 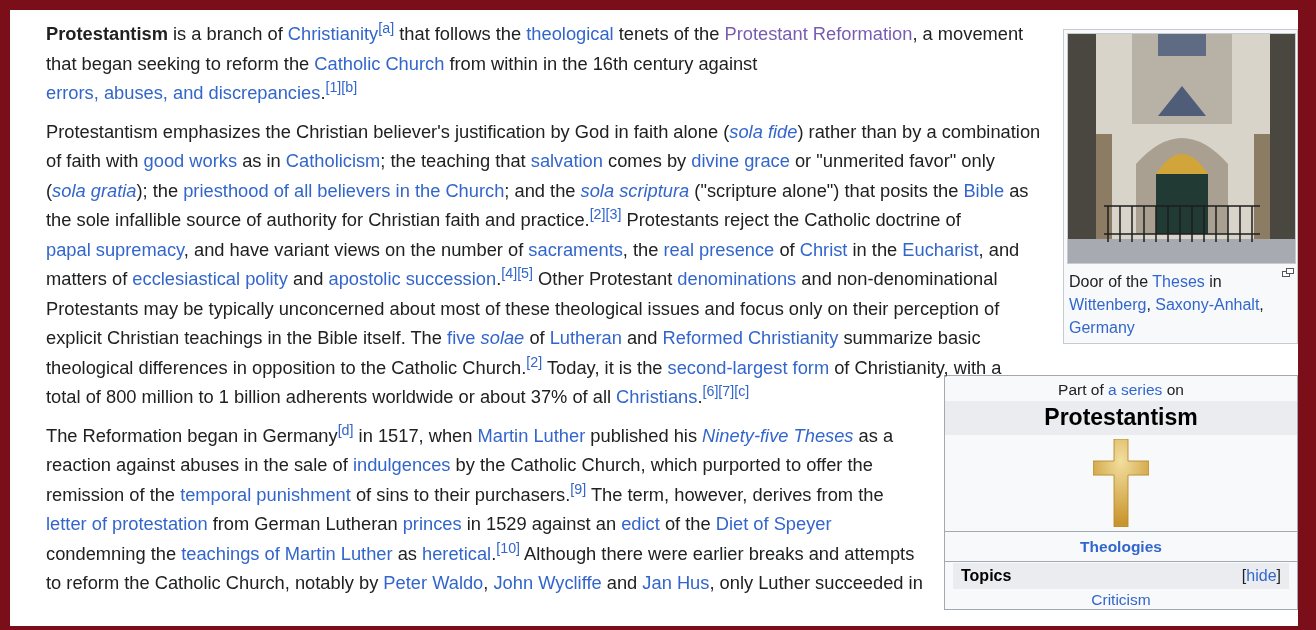 I want to click on reference-link: [7], so click(x=726, y=390).